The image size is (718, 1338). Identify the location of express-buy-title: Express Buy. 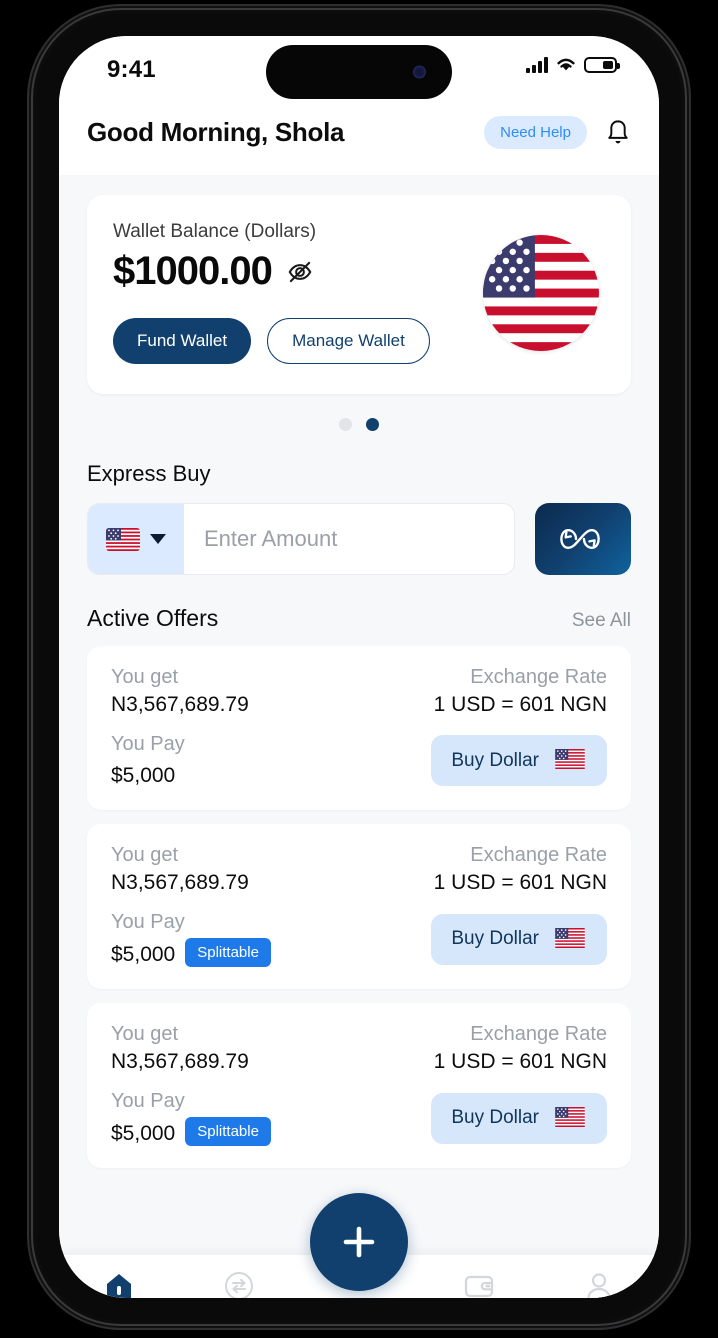
(149, 473).